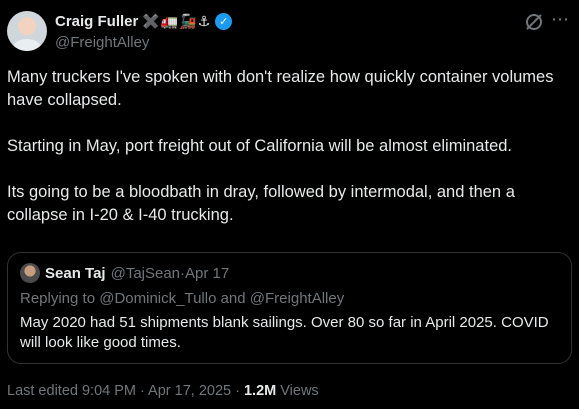  I want to click on grok-icon, so click(534, 22).